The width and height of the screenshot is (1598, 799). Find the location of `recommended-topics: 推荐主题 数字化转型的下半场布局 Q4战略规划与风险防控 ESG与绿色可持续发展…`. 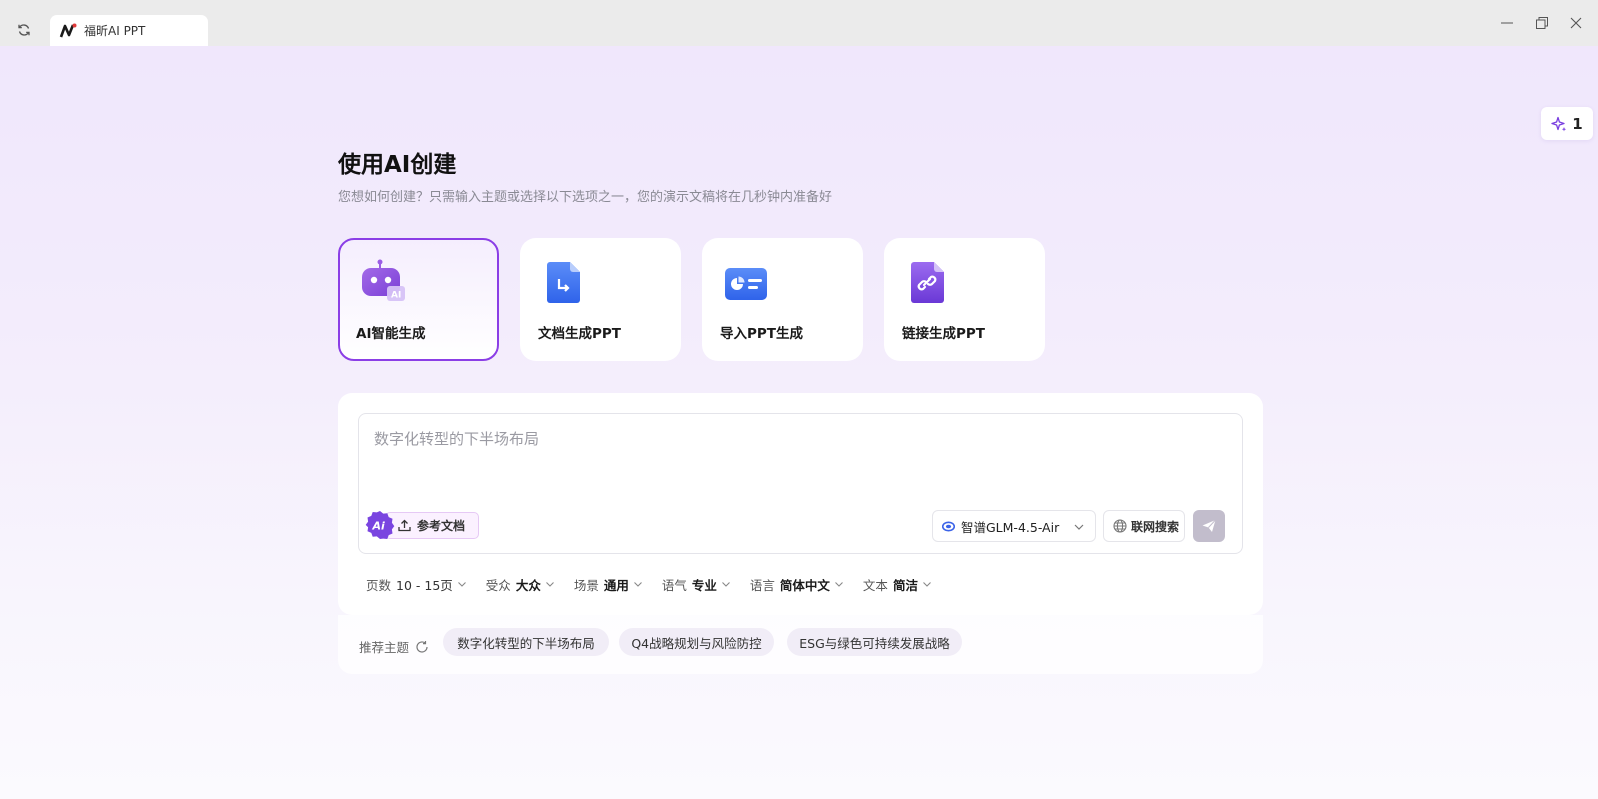

recommended-topics: 推荐主题 数字化转型的下半场布局 Q4战略规划与风险防控 ESG与绿色可持续发展… is located at coordinates (800, 644).